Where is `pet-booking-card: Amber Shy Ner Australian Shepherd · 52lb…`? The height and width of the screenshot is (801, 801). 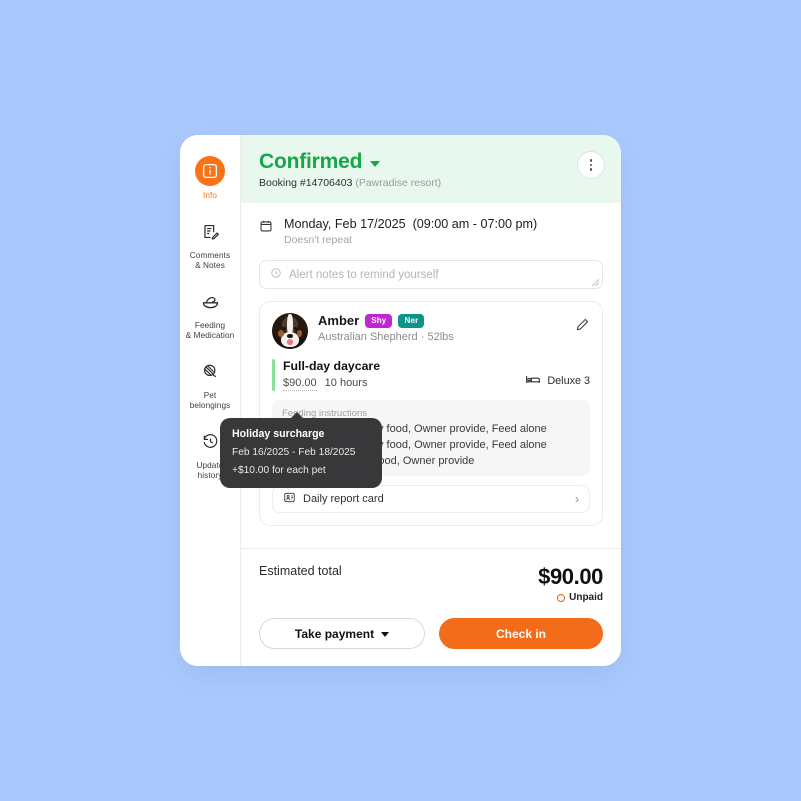 pet-booking-card: Amber Shy Ner Australian Shepherd · 52lb… is located at coordinates (431, 413).